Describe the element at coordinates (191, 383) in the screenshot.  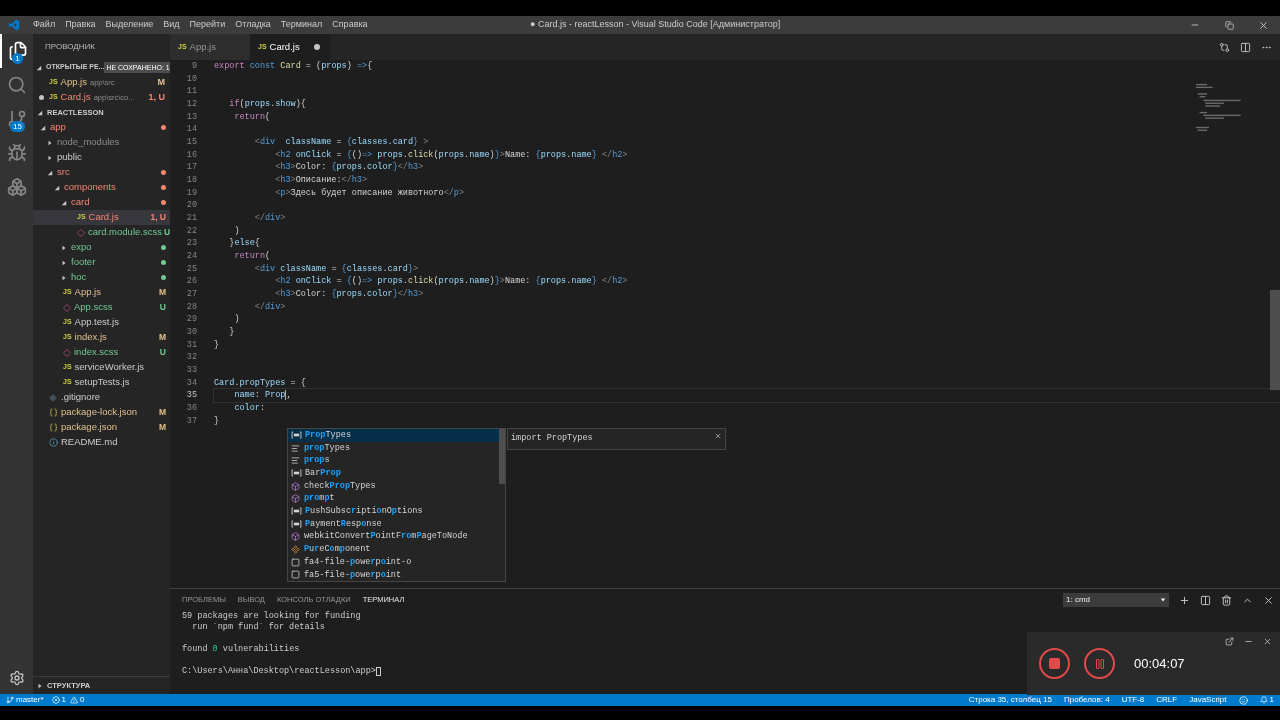
I see `line-number: 34` at that location.